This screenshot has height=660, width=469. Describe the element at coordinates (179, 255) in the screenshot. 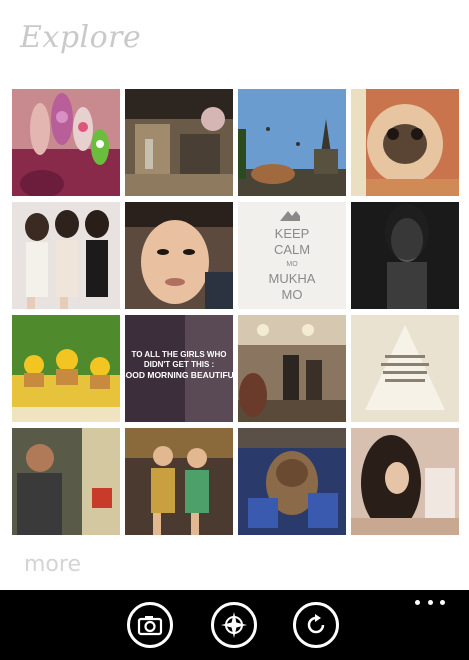

I see `photo-boy-makeup` at that location.